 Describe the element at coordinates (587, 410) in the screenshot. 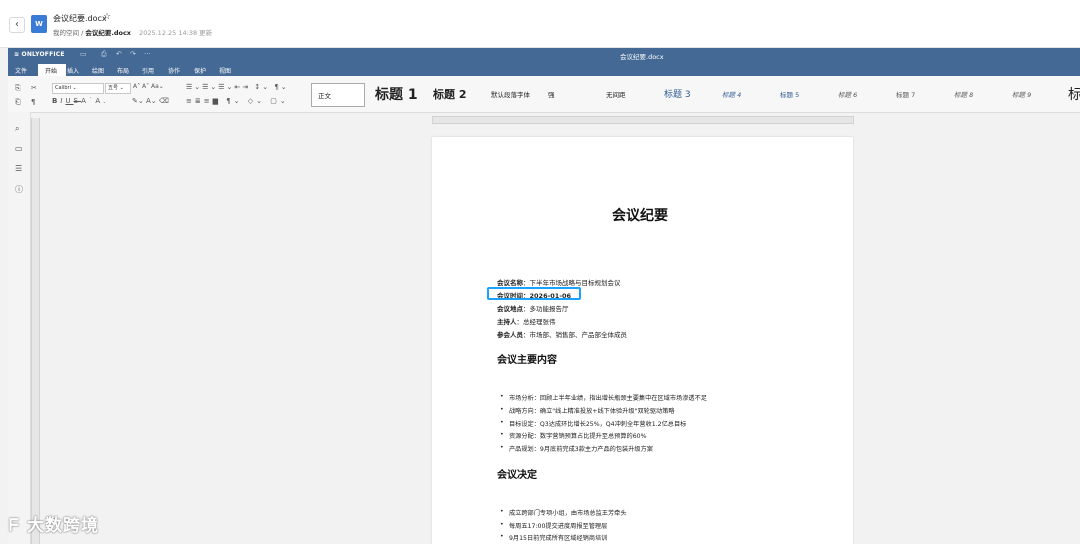

I see `list-item: 战略方向：确立"线上精准投放+线下体验升级"双轮驱动策略` at that location.